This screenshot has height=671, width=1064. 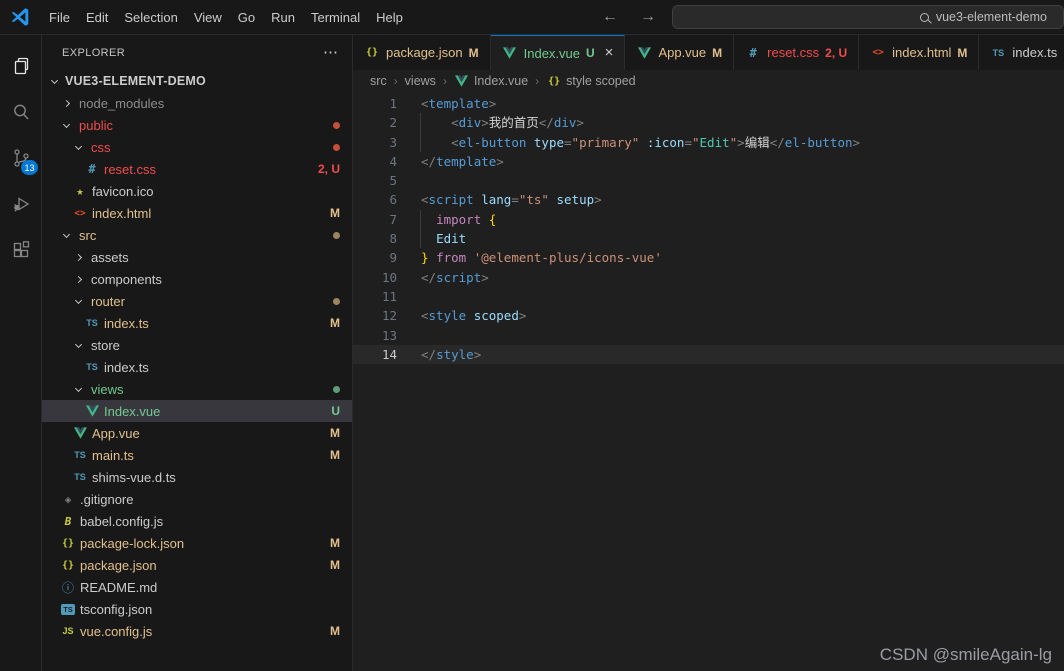 What do you see at coordinates (708, 354) in the screenshot?
I see `code-line-14: 14 </style>` at bounding box center [708, 354].